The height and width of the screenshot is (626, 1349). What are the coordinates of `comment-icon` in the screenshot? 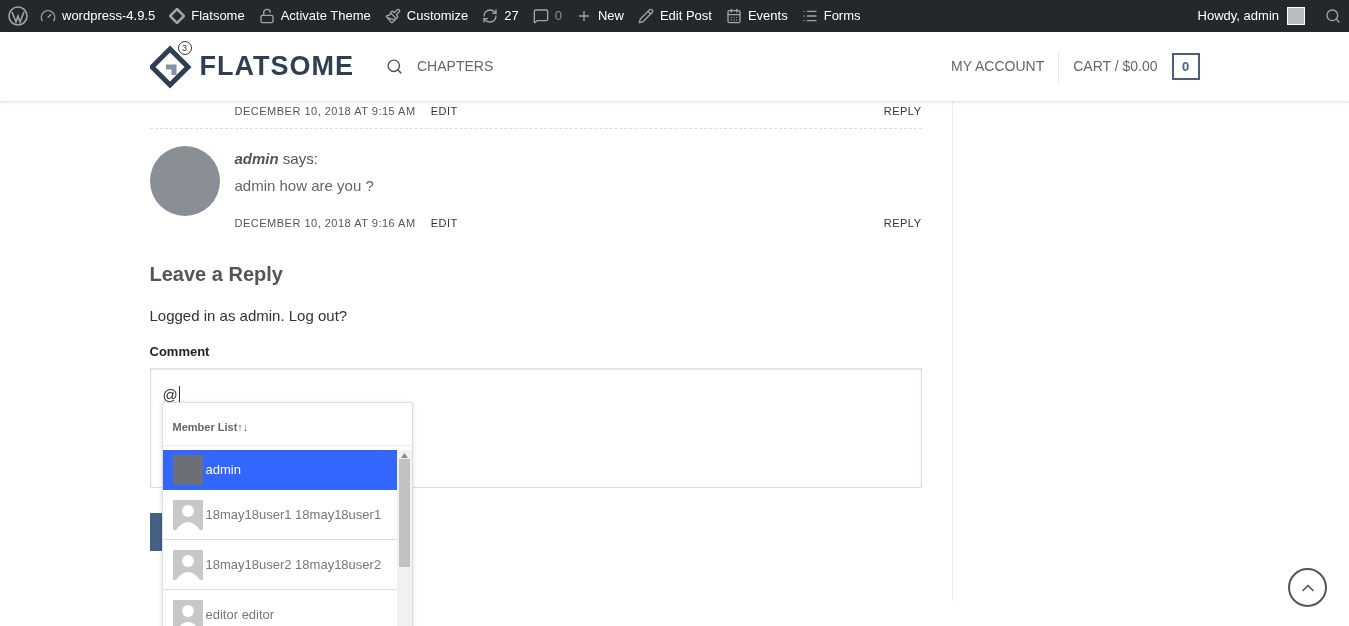 It's located at (540, 16).